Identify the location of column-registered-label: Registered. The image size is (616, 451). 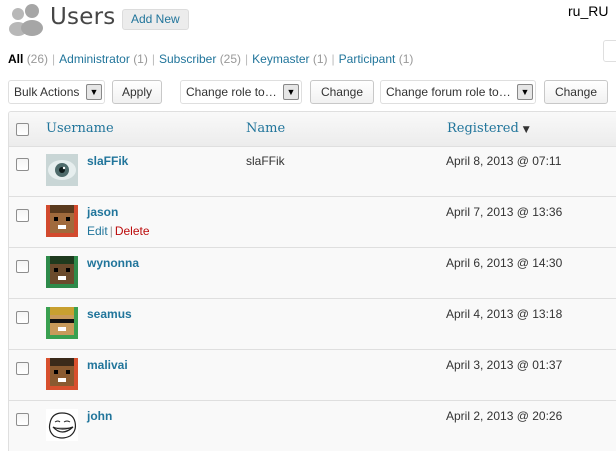
(483, 128).